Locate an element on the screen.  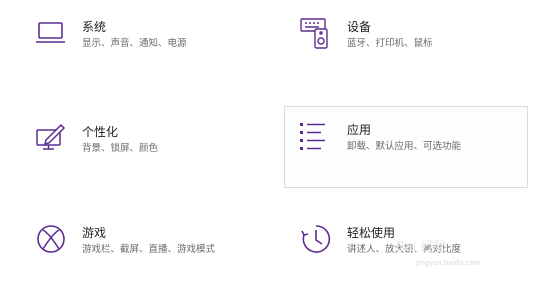
tile-title: 应用 is located at coordinates (359, 130).